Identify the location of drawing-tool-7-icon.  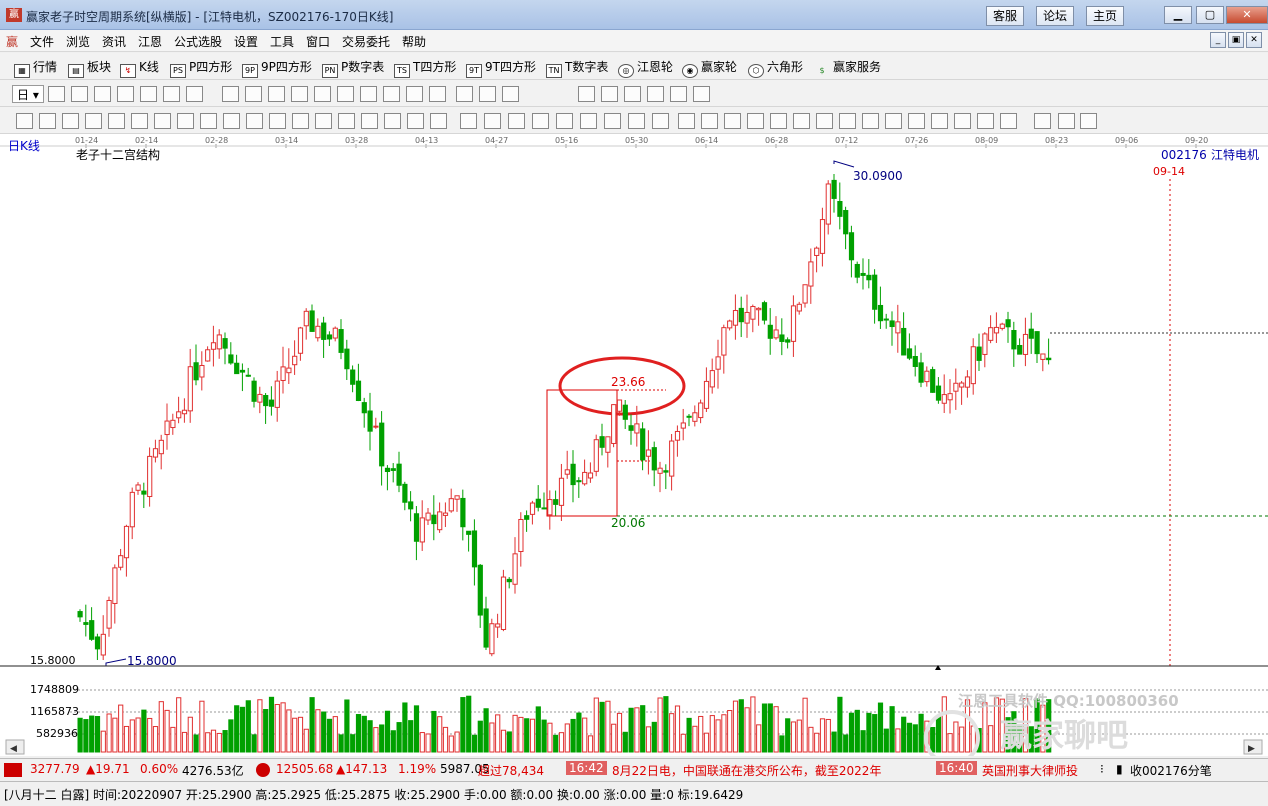
(194, 94).